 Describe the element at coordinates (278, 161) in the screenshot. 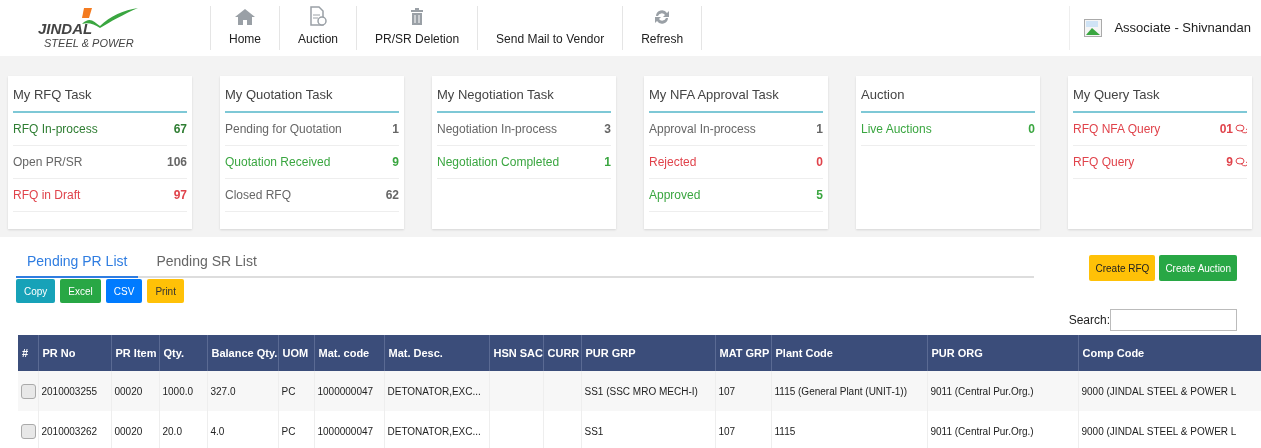

I see `task-link: Quotation Received` at that location.